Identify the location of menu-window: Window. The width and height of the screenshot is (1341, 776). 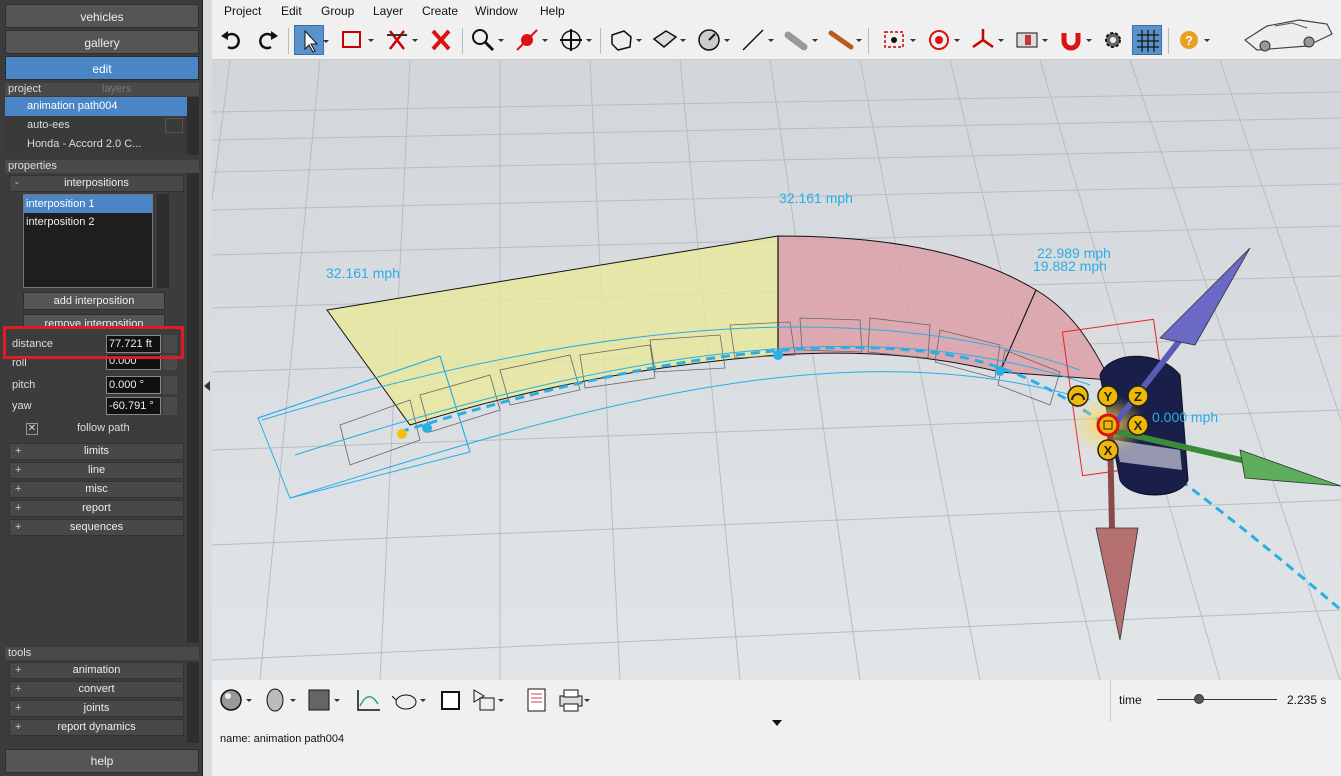
(496, 11).